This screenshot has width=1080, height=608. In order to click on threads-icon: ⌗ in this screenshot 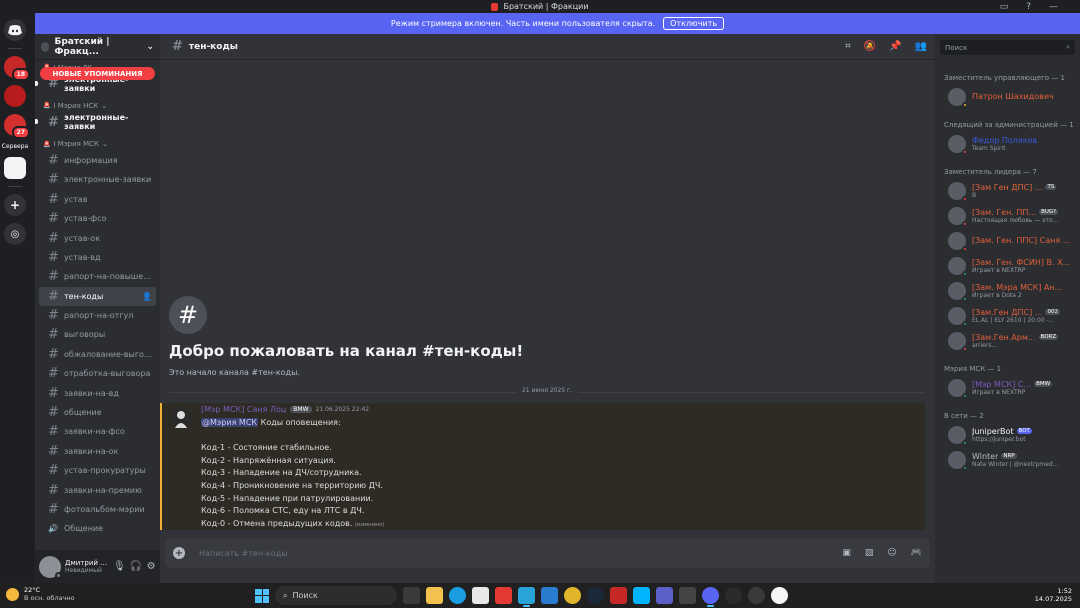, I will do `click(848, 46)`.